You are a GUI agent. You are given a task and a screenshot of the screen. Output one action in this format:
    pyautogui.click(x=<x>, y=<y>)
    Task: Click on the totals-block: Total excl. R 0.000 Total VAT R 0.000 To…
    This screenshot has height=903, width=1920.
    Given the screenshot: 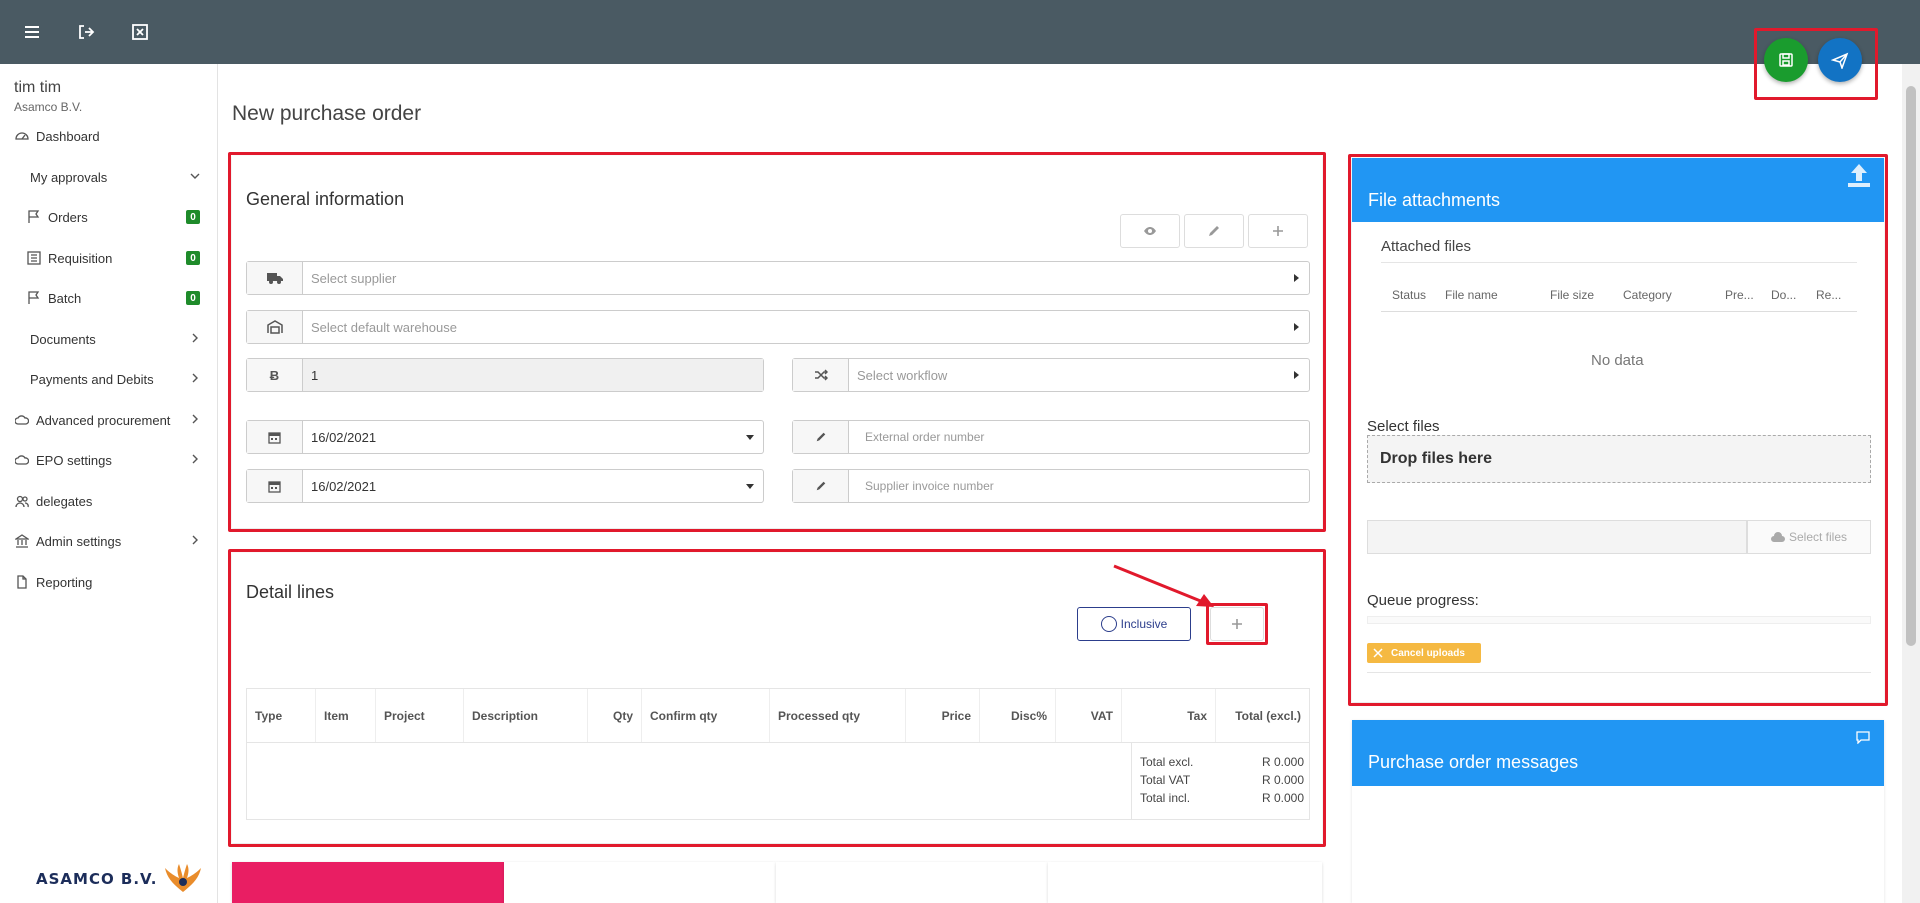 What is the action you would take?
    pyautogui.click(x=1221, y=781)
    